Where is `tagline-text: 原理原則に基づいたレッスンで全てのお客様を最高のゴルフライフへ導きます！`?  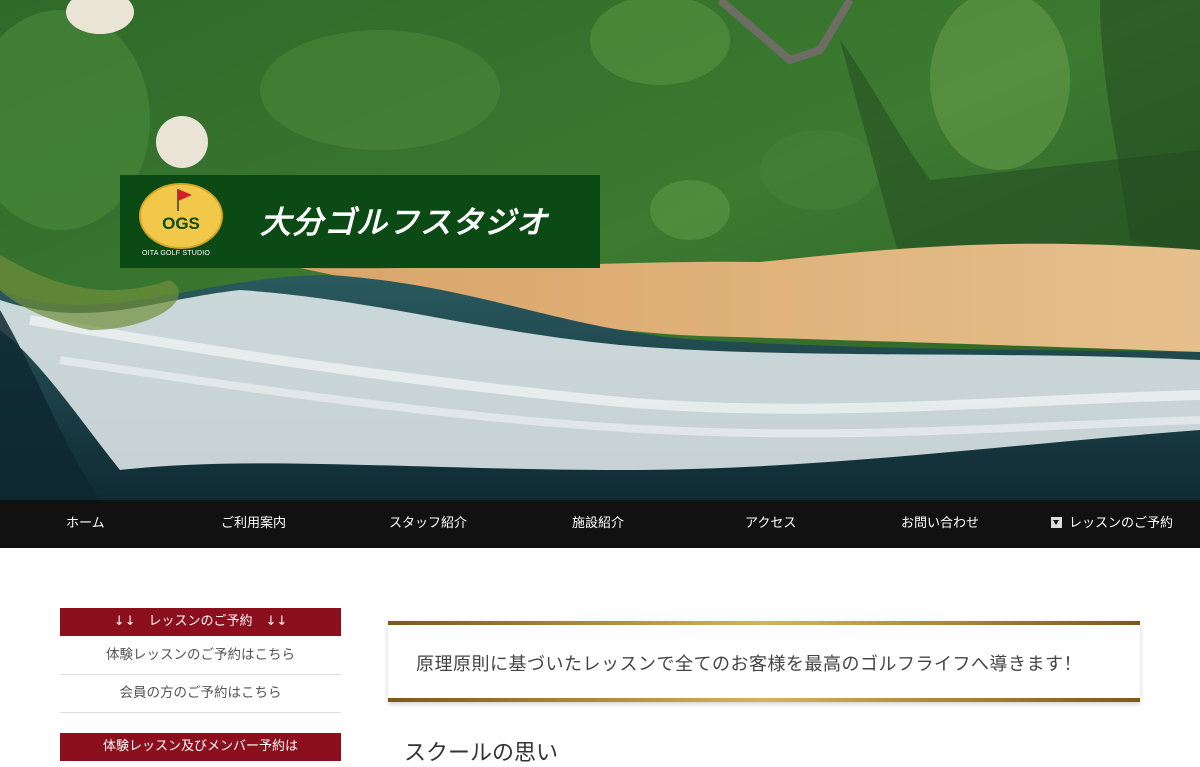 tagline-text: 原理原則に基づいたレッスンで全てのお客様を最高のゴルフライフへ導きます！ is located at coordinates (749, 664).